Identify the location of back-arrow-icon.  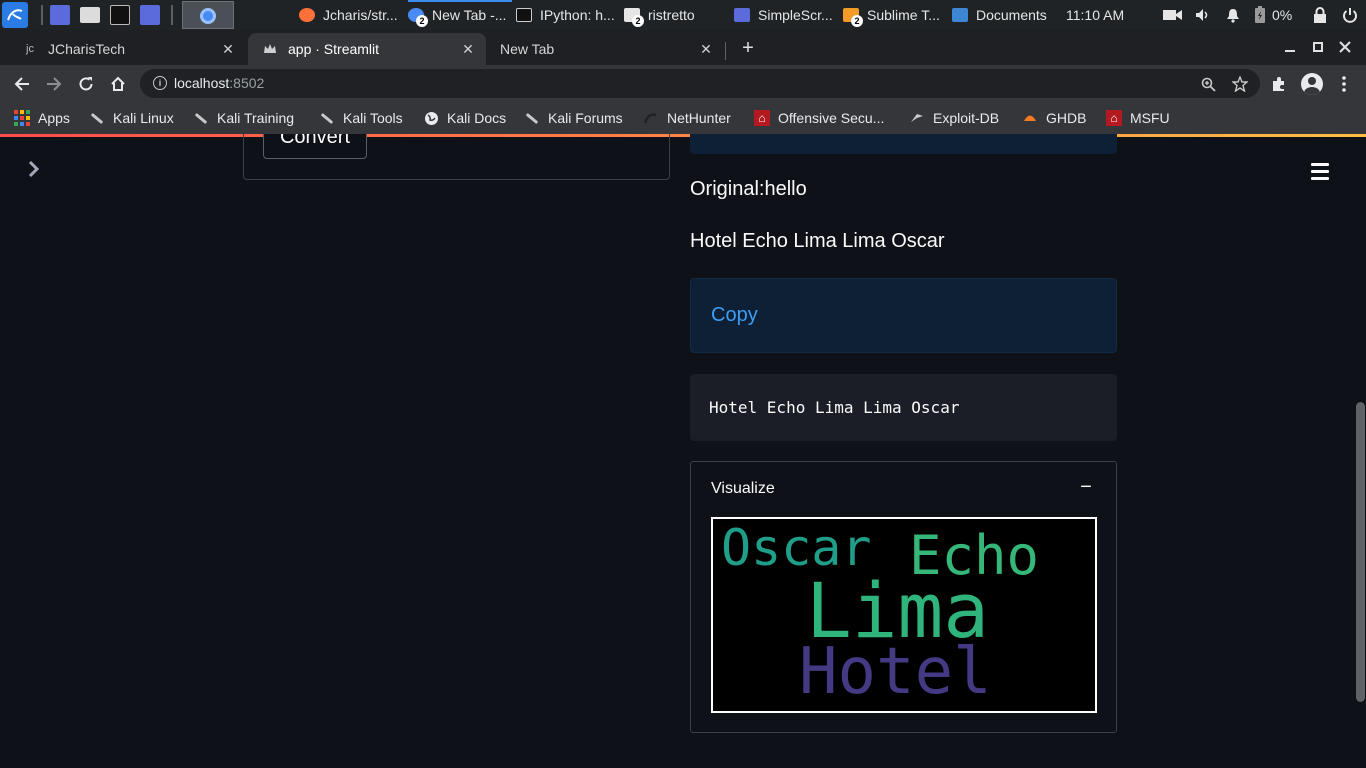
(22, 84).